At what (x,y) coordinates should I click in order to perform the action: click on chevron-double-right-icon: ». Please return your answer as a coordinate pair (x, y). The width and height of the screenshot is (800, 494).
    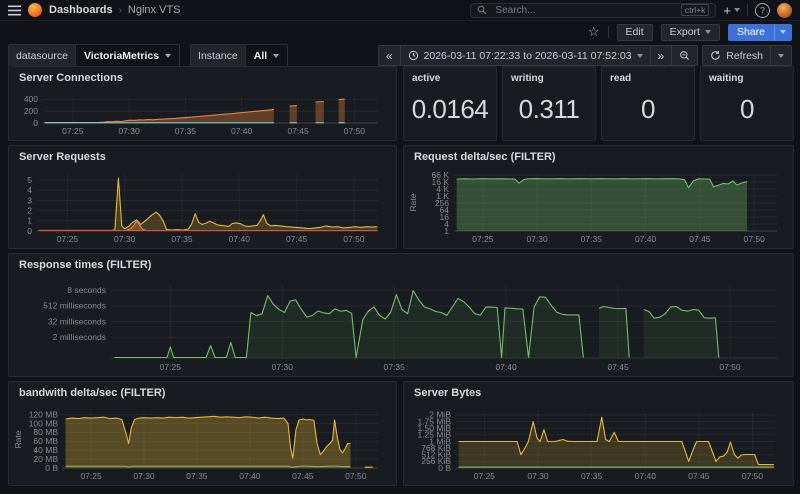
    Looking at the image, I should click on (661, 55).